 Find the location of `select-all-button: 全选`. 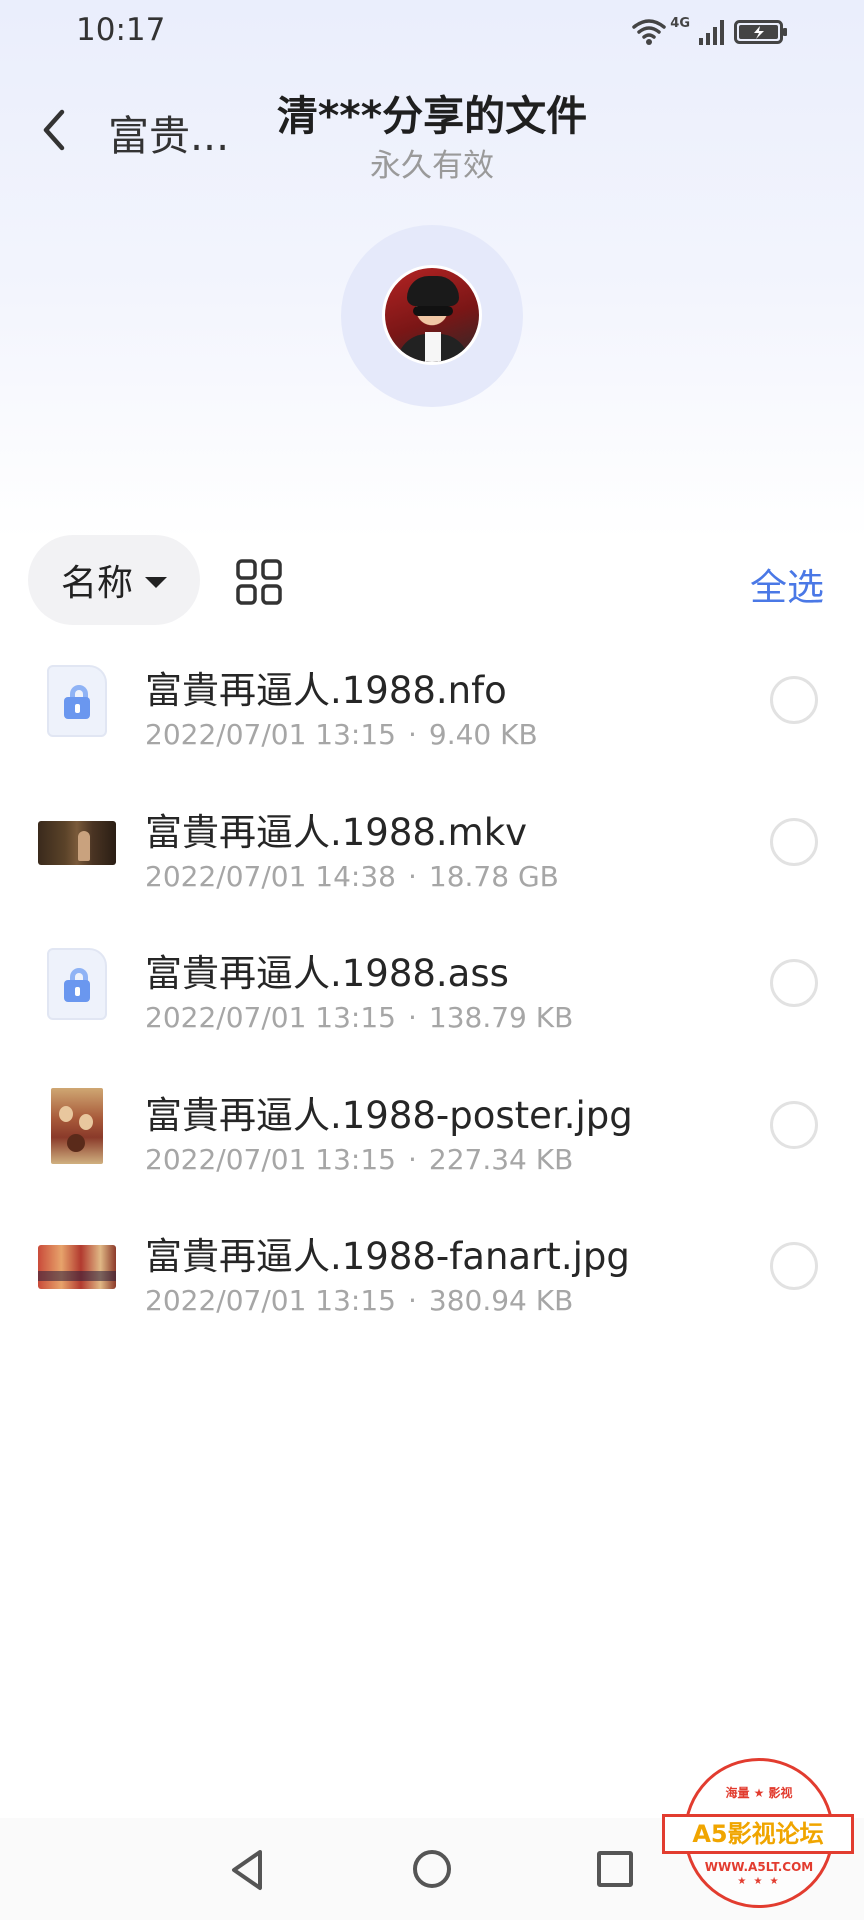

select-all-button: 全选 is located at coordinates (787, 584).